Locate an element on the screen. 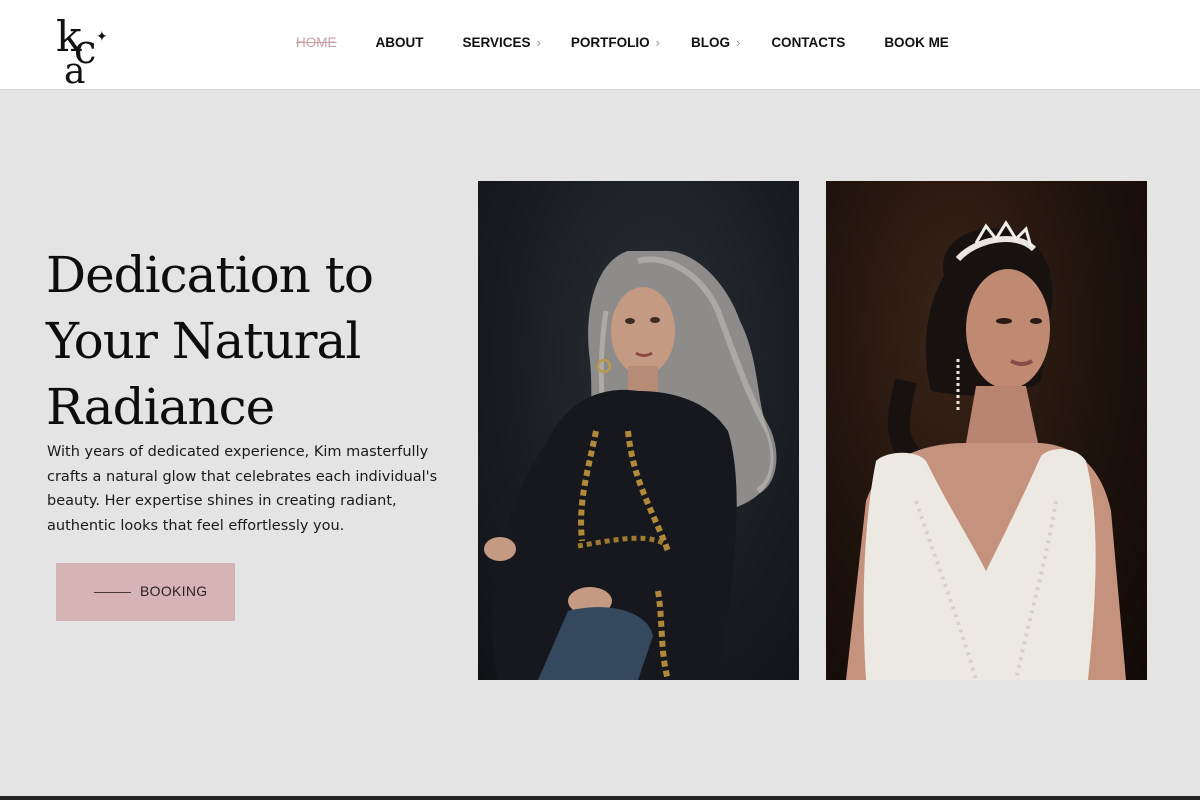 This screenshot has height=800, width=1200. nav-label: BLOG is located at coordinates (710, 42).